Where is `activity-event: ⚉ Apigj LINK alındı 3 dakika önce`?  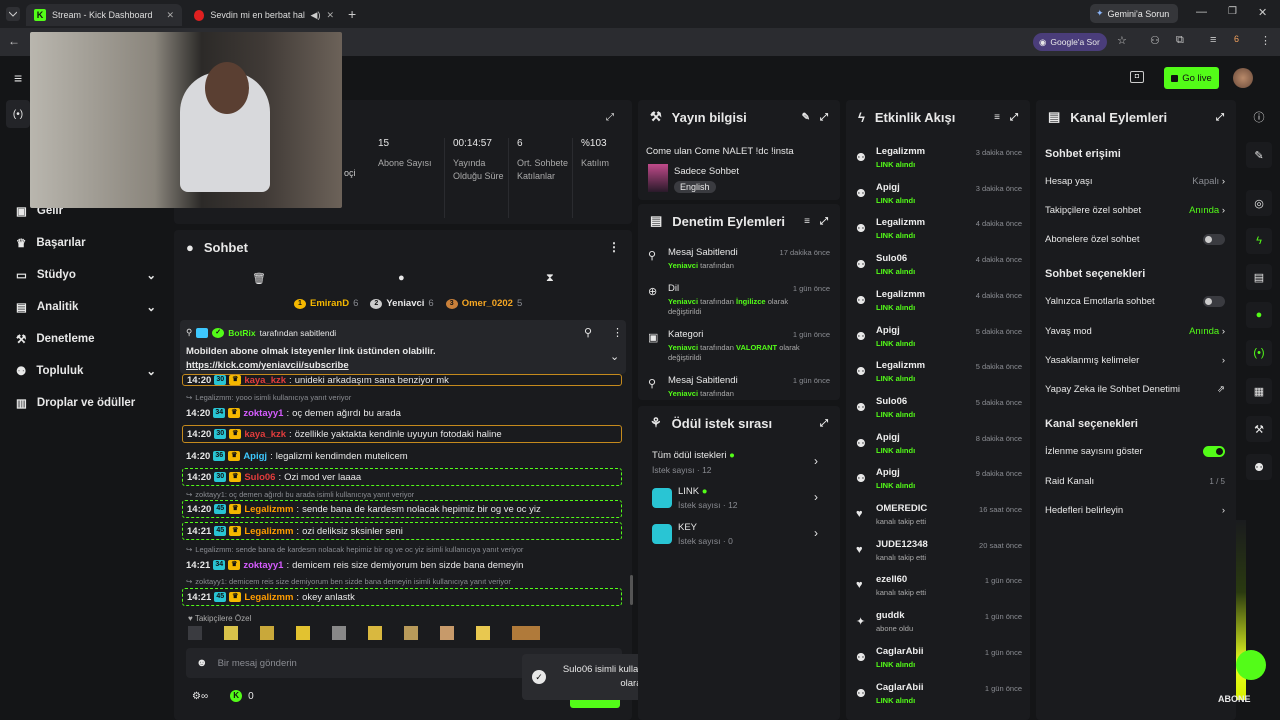
activity-event: ⚉ Apigj LINK alındı 3 dakika önce is located at coordinates (942, 199).